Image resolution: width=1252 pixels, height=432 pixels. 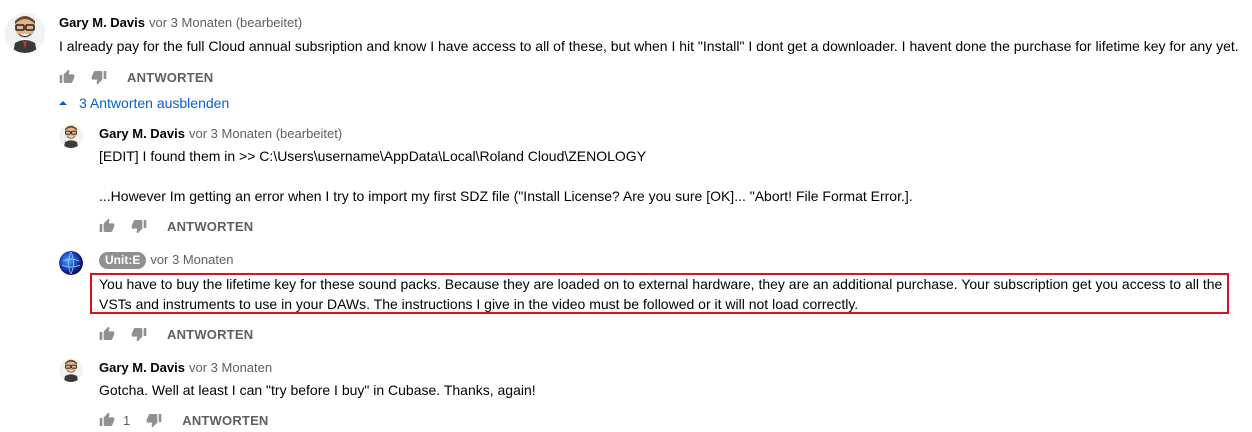 I want to click on like-count: 1, so click(x=127, y=420).